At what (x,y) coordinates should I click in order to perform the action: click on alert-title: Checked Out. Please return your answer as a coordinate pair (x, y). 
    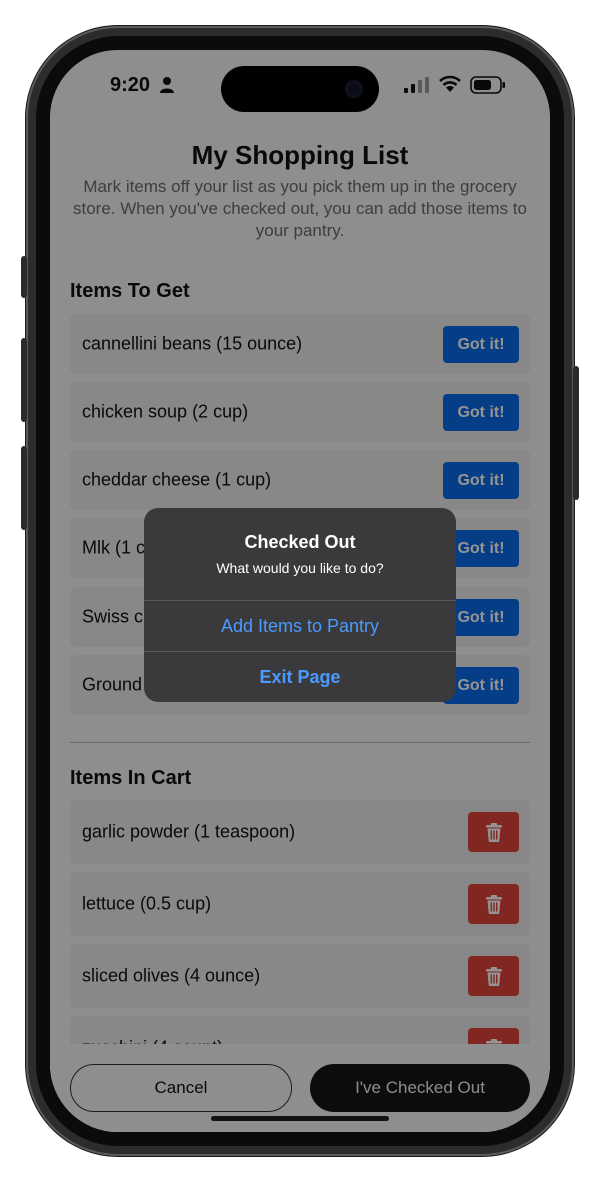
    Looking at the image, I should click on (300, 542).